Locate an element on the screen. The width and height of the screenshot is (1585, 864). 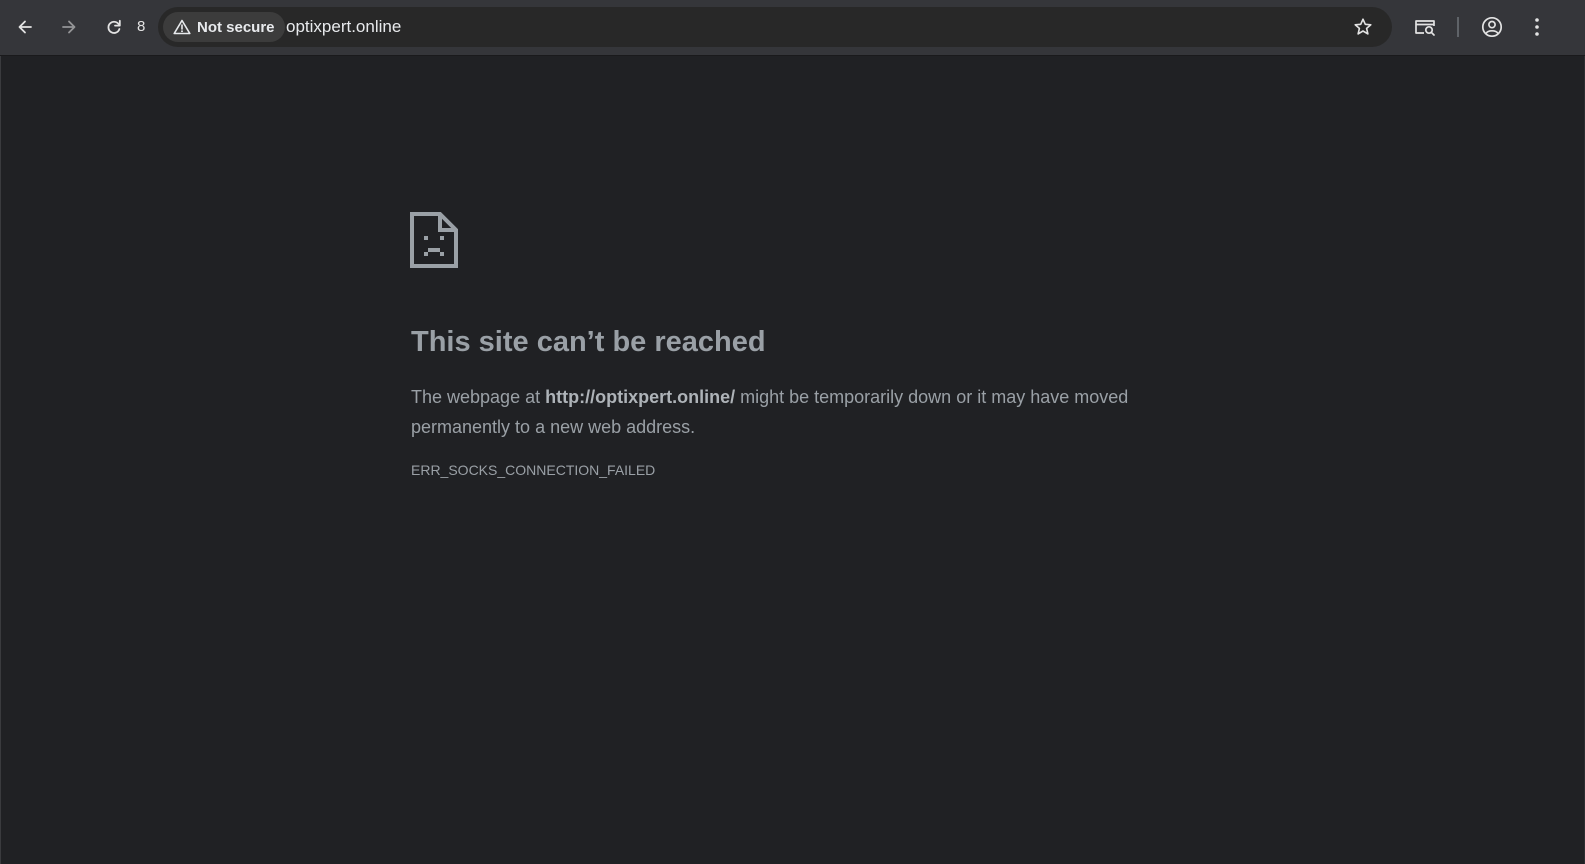
security-indicator-chip: Not secure is located at coordinates (224, 27).